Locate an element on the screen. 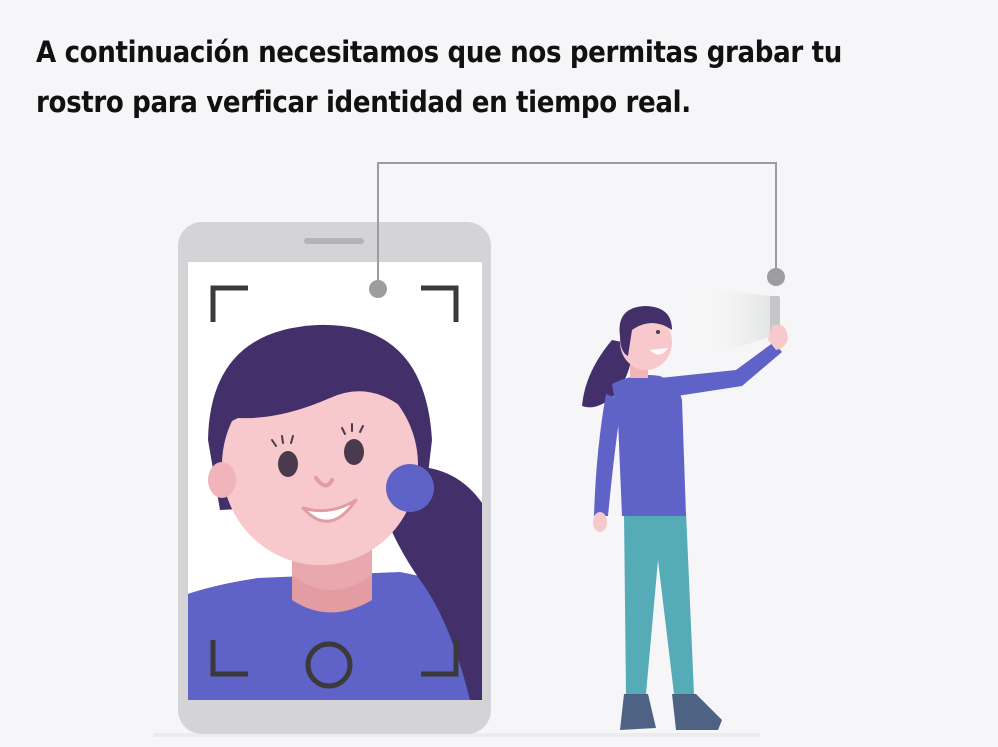  woman-taking-selfie is located at coordinates (685, 508).